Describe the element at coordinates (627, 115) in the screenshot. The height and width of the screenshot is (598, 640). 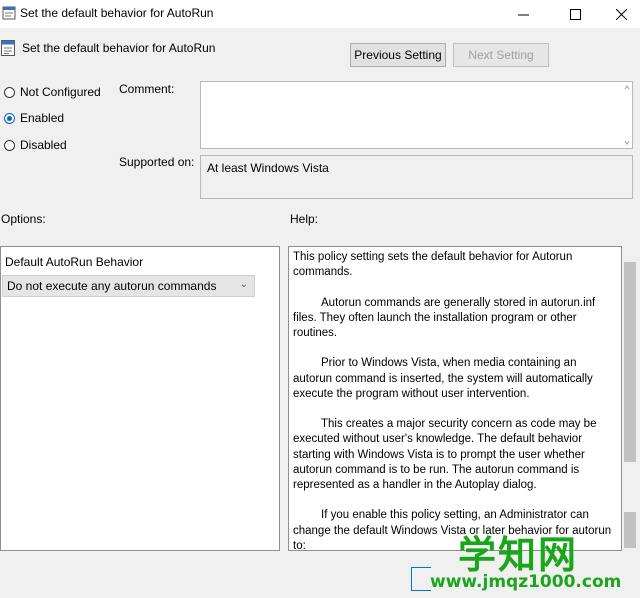
I see `comment-scrollbar` at that location.